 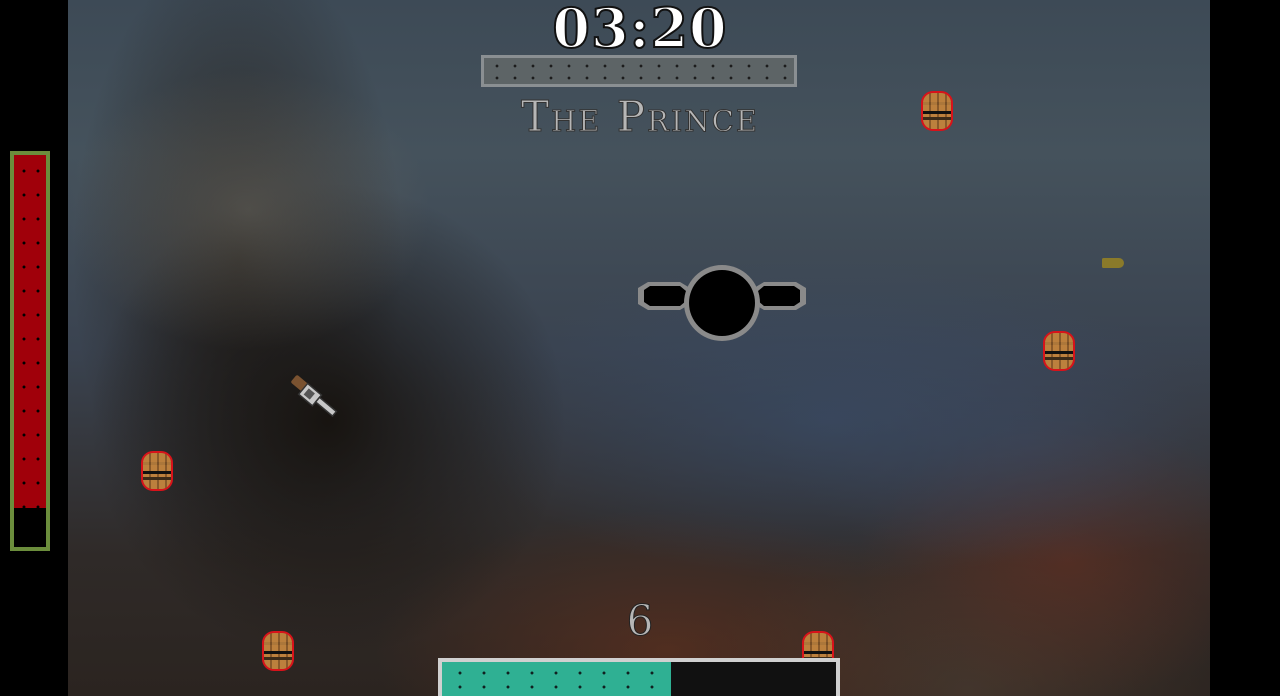 I want to click on health-bar-fill, so click(x=30, y=331).